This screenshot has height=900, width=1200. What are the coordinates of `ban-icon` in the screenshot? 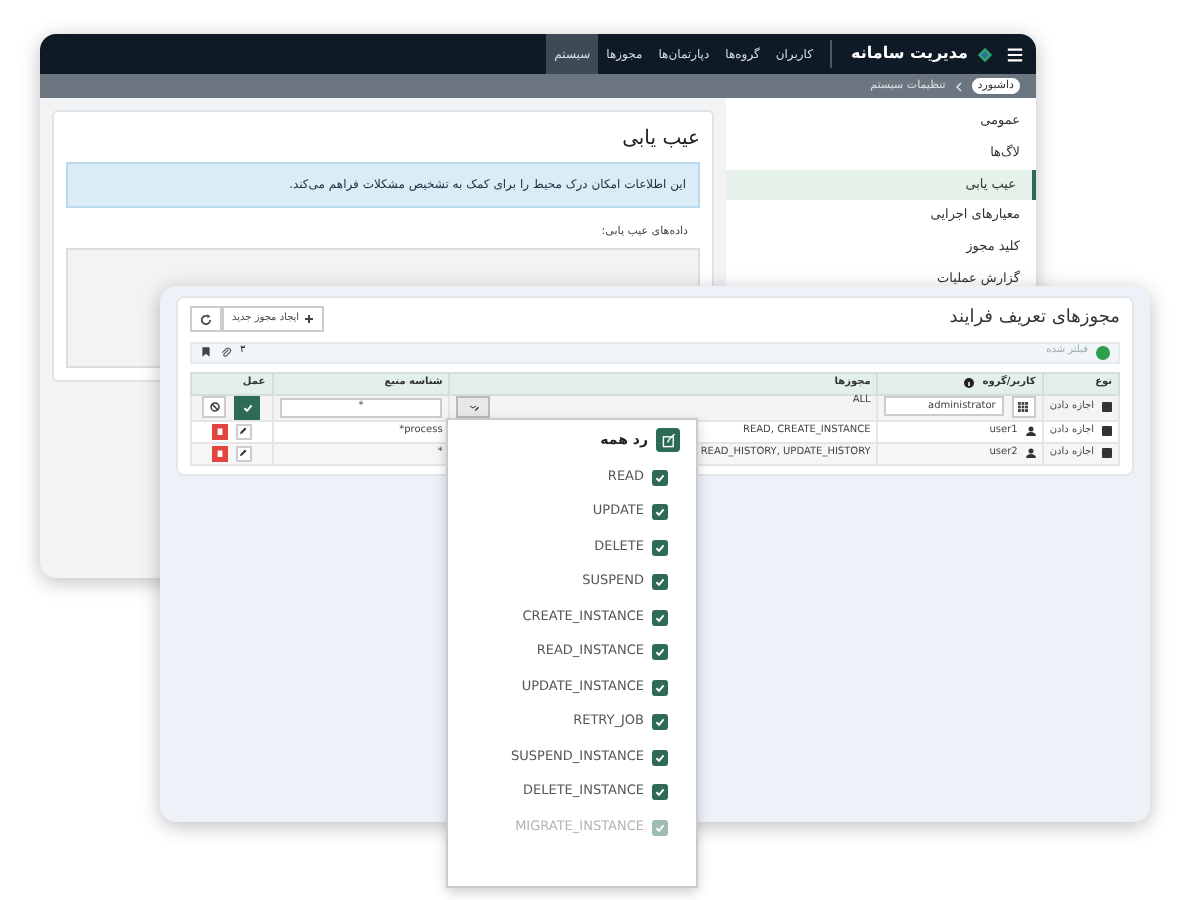 It's located at (214, 406).